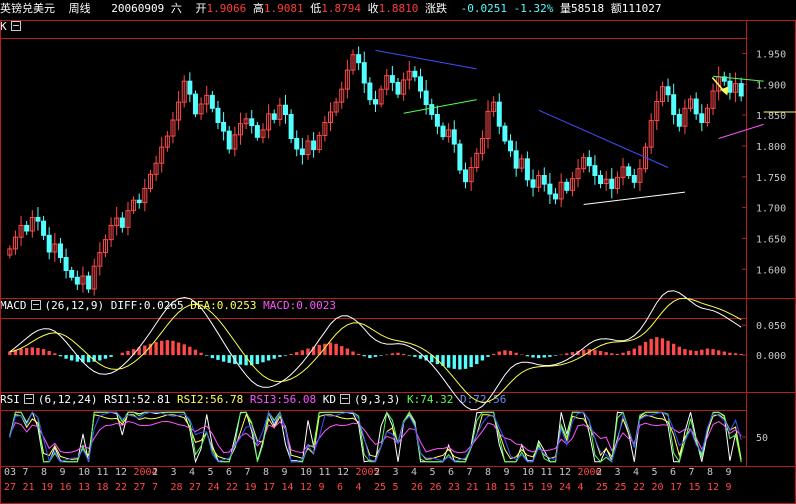 This screenshot has width=796, height=504. Describe the element at coordinates (771, 178) in the screenshot. I see `k-y-tick-label: 1.750` at that location.